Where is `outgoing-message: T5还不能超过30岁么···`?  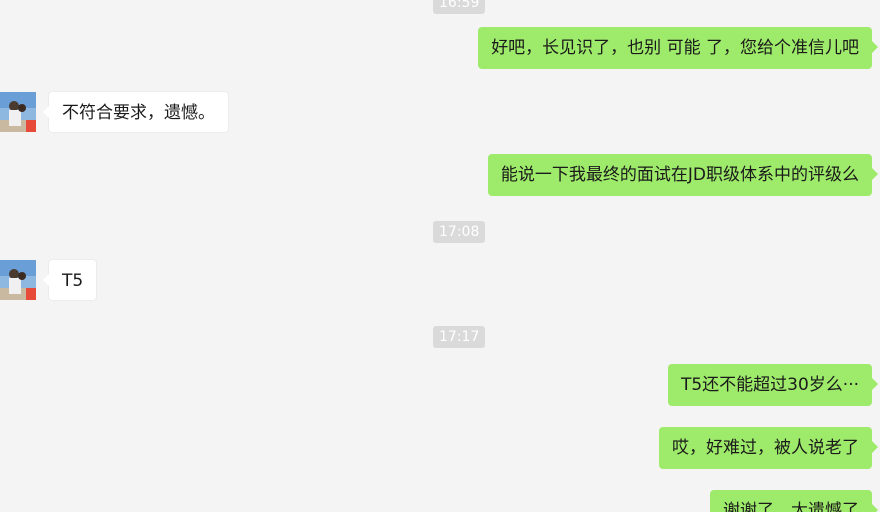
outgoing-message: T5还不能超过30岁么··· is located at coordinates (773, 385).